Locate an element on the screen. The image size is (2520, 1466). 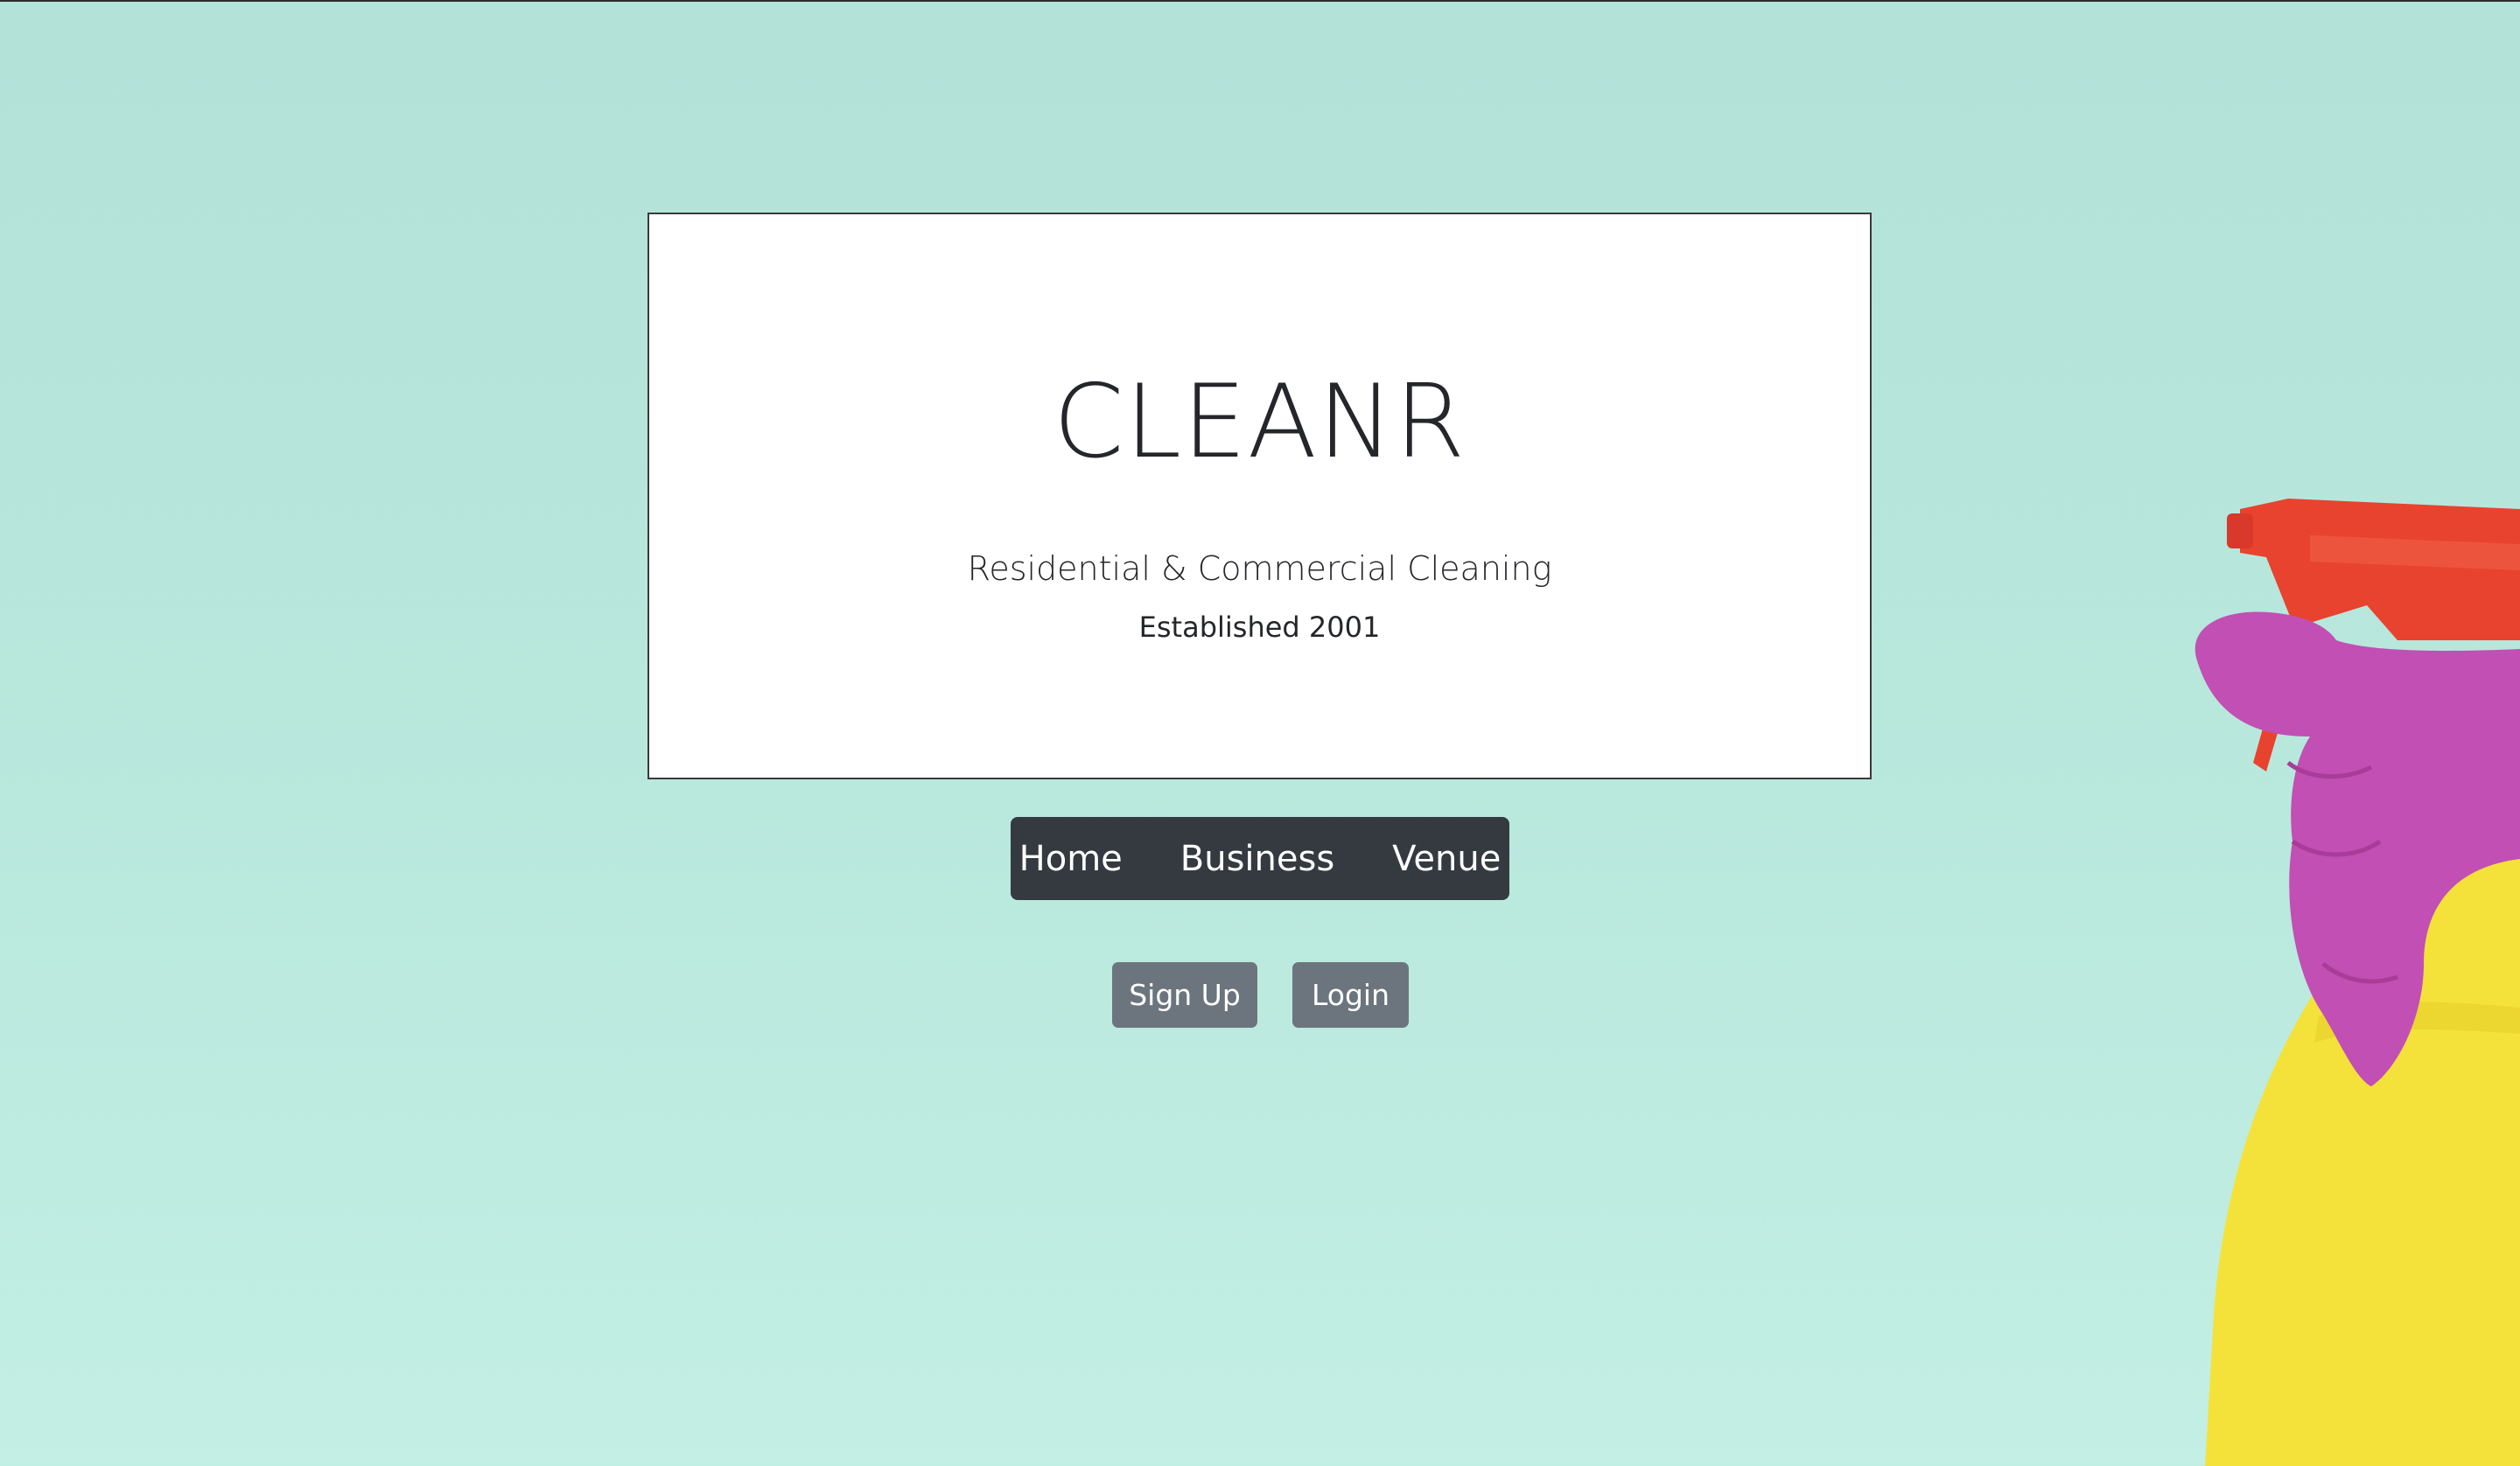
sign-up-button: Sign Up is located at coordinates (1184, 995).